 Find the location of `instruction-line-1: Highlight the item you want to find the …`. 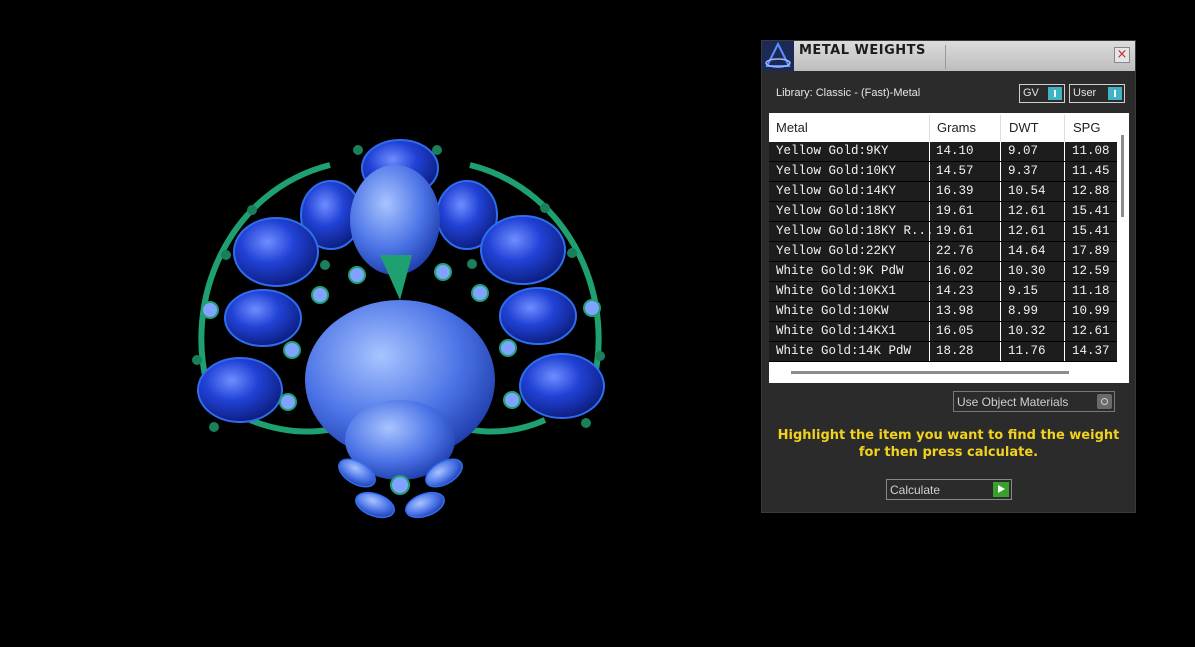

instruction-line-1: Highlight the item you want to find the … is located at coordinates (948, 435).